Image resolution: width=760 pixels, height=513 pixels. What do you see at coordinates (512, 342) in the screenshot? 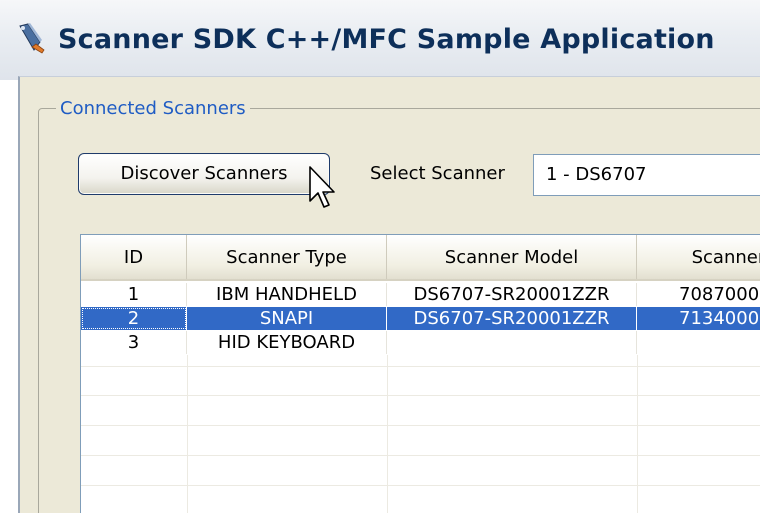
I see `cell-scanner-model` at bounding box center [512, 342].